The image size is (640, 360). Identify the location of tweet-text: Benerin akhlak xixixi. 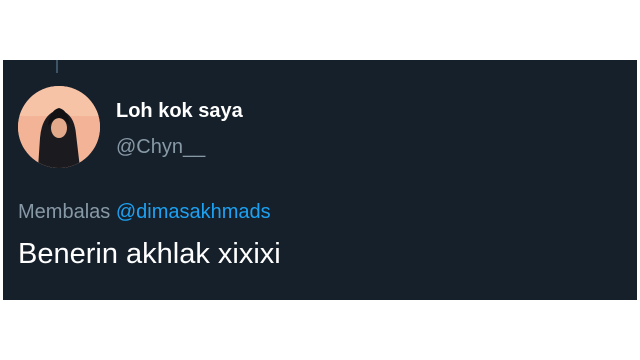
(149, 254).